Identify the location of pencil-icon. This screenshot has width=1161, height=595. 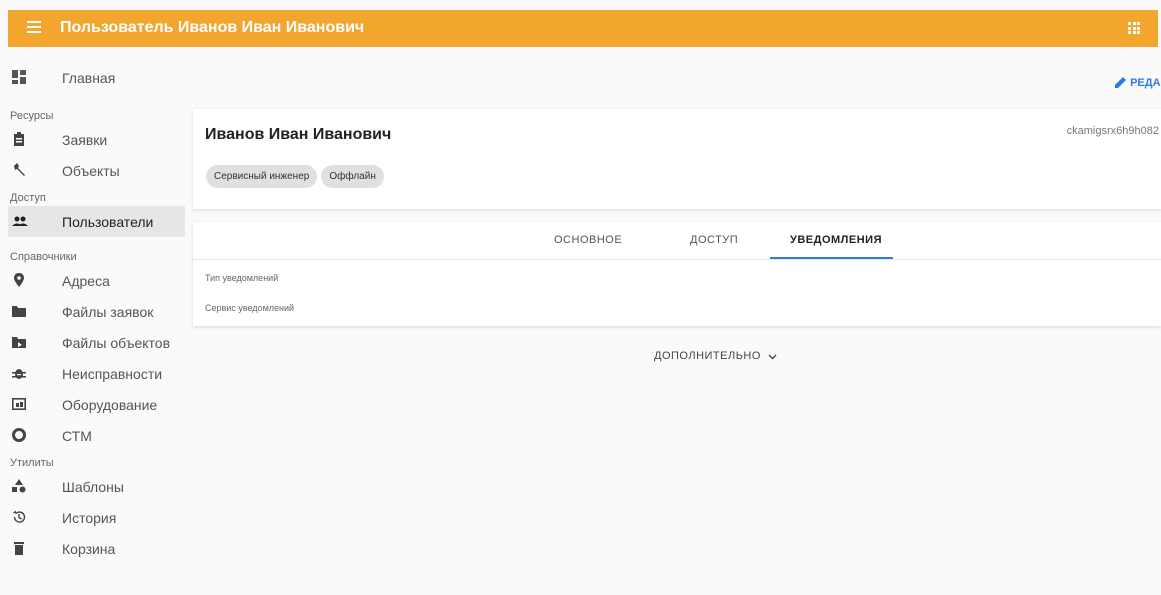
(1120, 82).